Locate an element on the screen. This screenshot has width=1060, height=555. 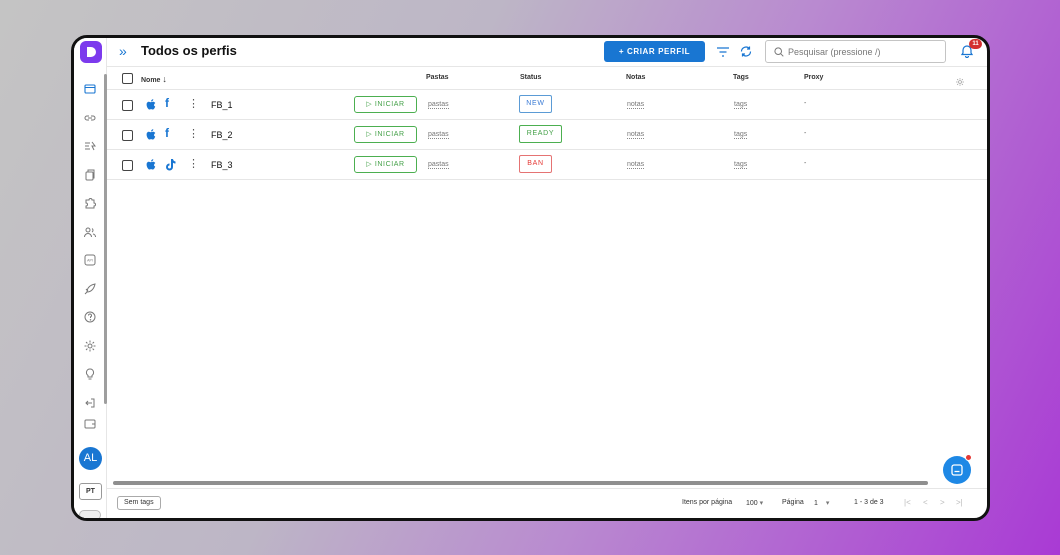
tiktok-icon is located at coordinates (170, 167).